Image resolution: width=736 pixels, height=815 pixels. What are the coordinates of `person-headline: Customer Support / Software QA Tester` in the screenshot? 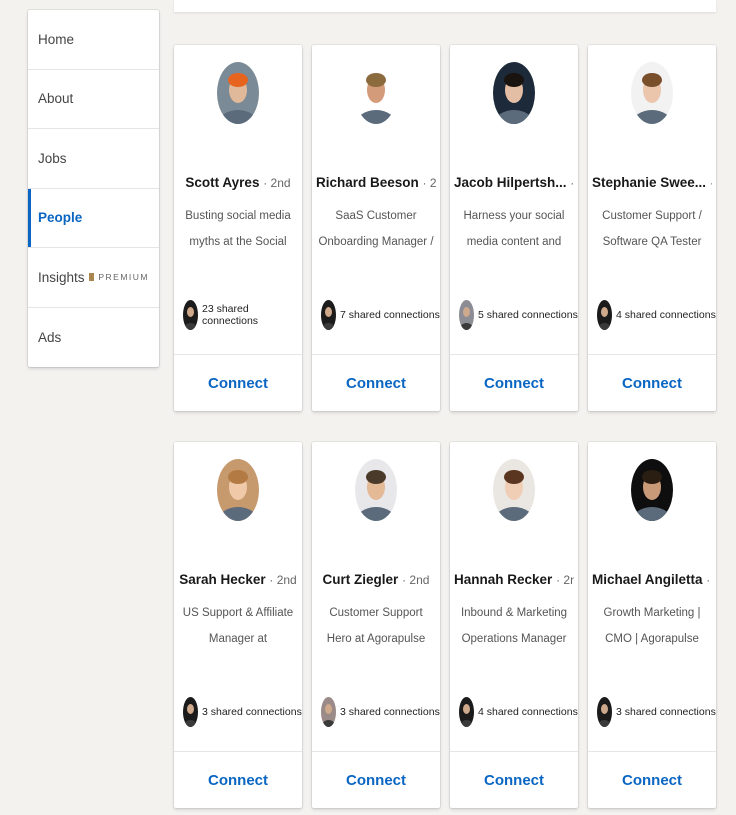 It's located at (652, 229).